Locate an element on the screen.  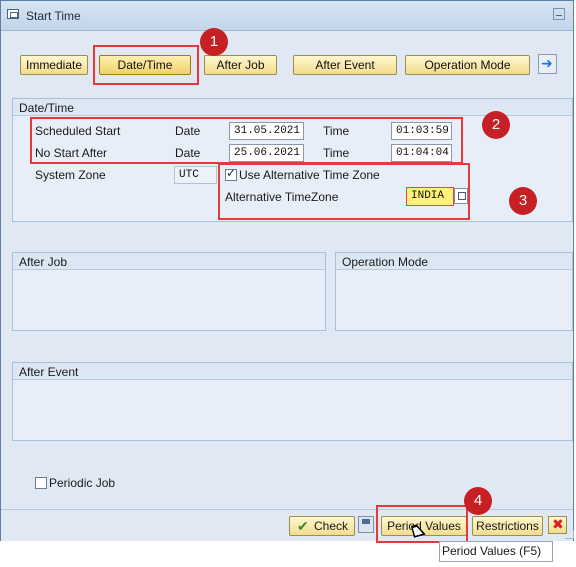
datetime-frame-title: Date/Time is located at coordinates (46, 108).